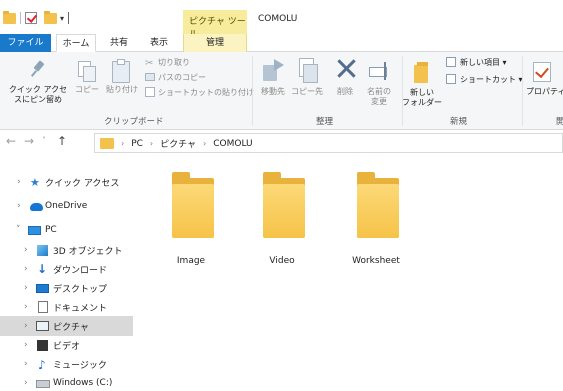 The image size is (563, 391). I want to click on properties-button: プロパティ, so click(544, 92).